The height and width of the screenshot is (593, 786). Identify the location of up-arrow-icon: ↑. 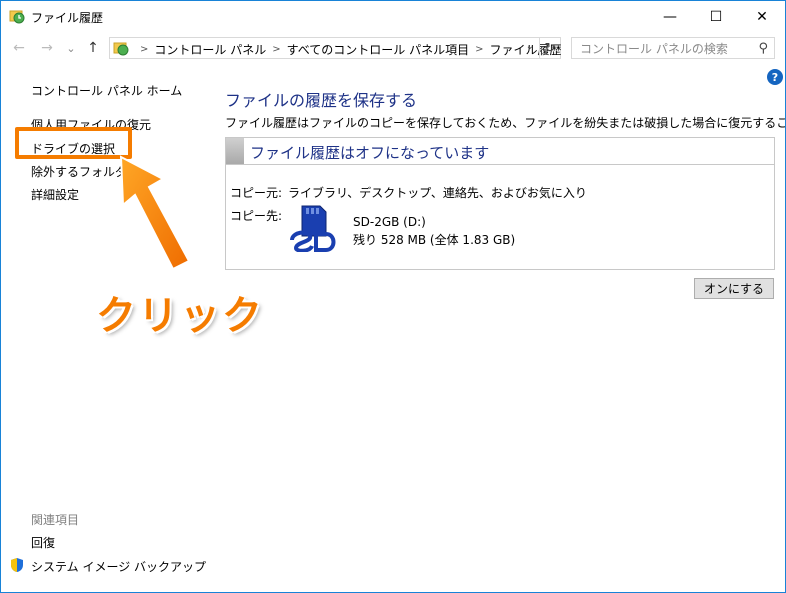
(93, 48).